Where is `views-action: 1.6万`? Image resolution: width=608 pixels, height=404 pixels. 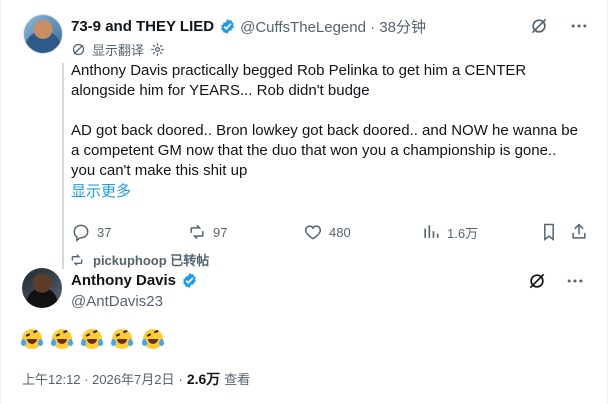
views-action: 1.6万 is located at coordinates (449, 232).